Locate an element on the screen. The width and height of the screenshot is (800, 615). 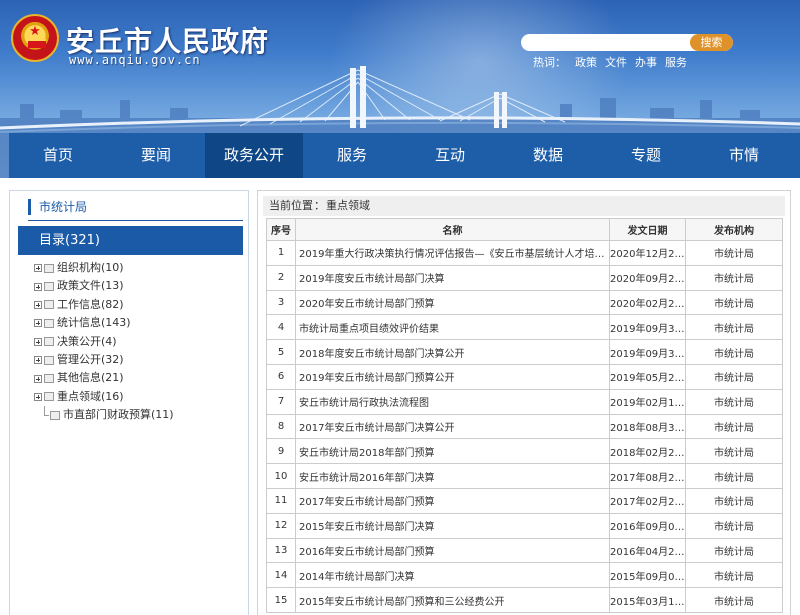
breadcrumb-current: 重点领域 is located at coordinates (348, 205).